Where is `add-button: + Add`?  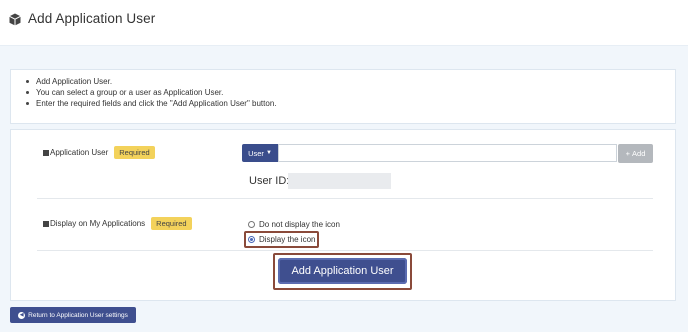 add-button: + Add is located at coordinates (635, 153).